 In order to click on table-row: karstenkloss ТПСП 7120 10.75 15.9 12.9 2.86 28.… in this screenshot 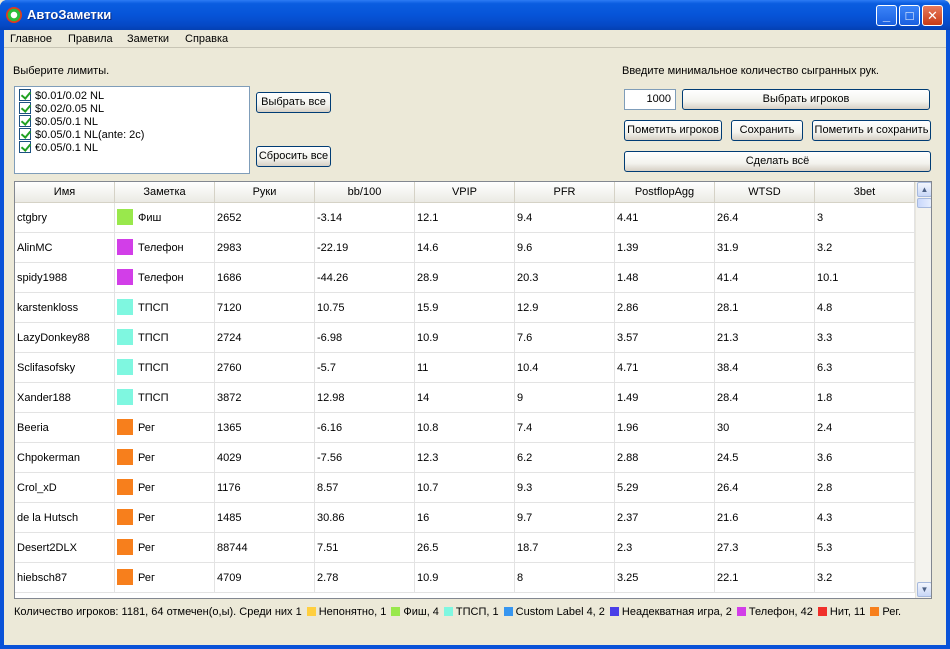, I will do `click(465, 308)`.